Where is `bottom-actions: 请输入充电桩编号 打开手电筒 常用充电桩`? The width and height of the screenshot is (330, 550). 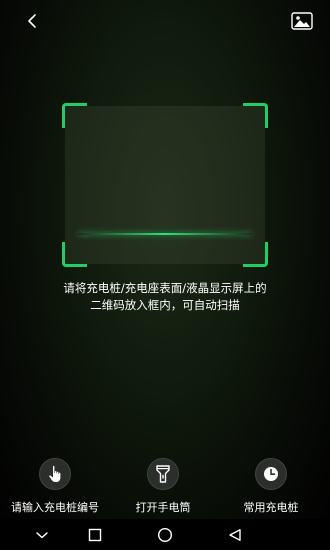 bottom-actions: 请输入充电桩编号 打开手电筒 常用充电桩 is located at coordinates (165, 488).